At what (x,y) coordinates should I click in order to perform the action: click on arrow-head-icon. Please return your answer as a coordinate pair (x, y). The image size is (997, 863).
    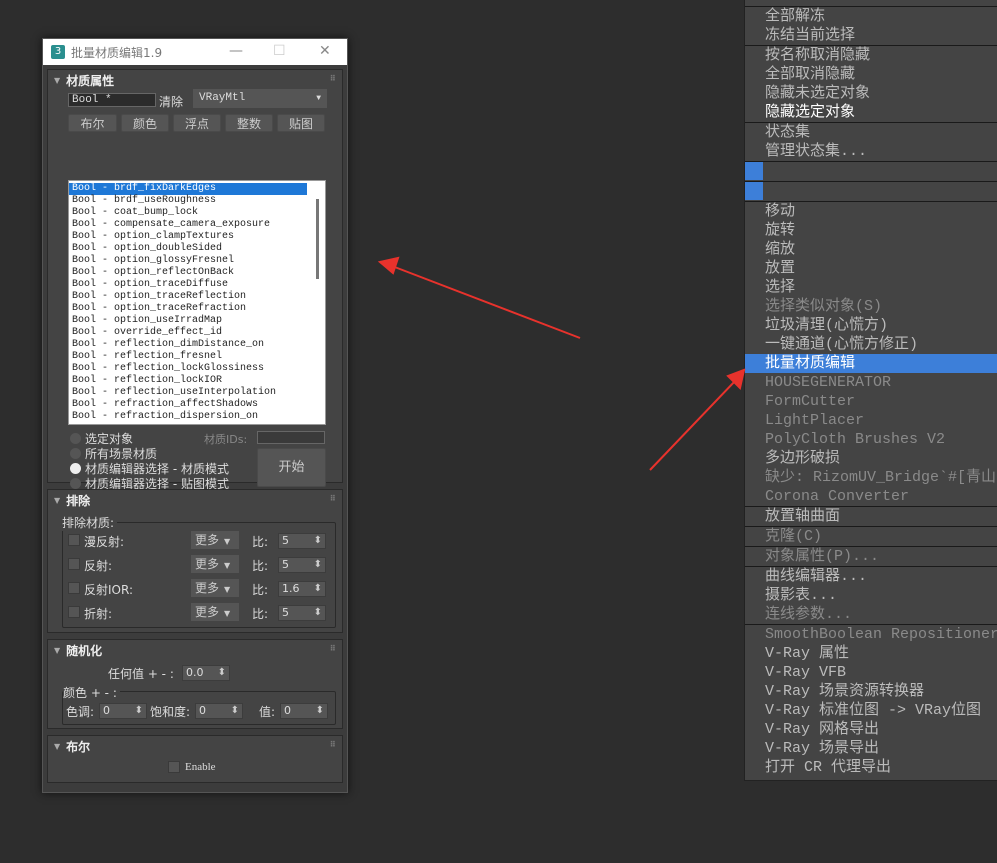
    Looking at the image, I should click on (388, 265).